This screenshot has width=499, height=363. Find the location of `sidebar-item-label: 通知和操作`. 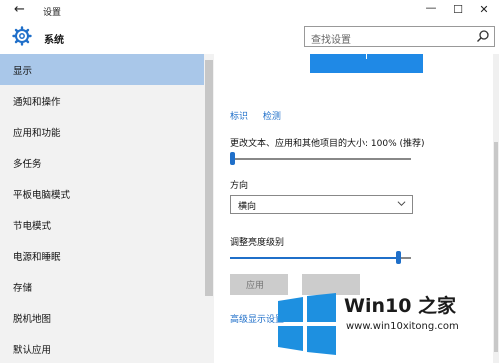

sidebar-item-label: 通知和操作 is located at coordinates (37, 102).